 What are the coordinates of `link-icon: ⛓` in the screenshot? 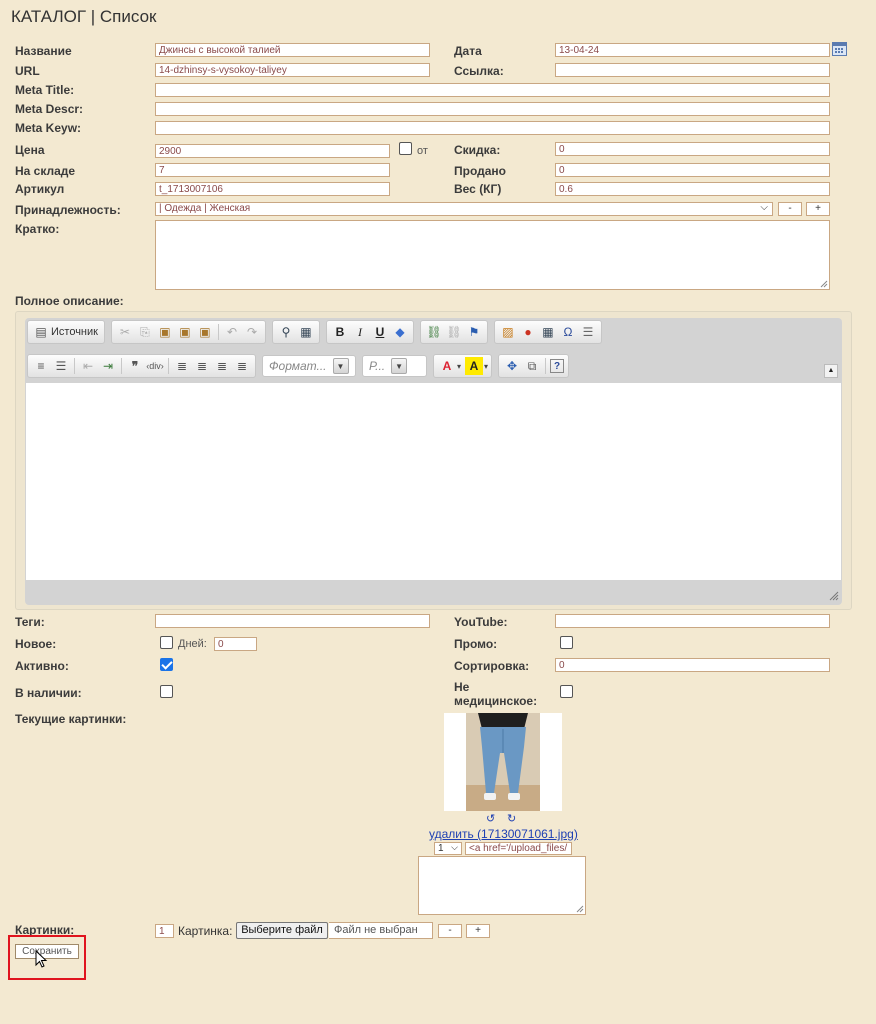 It's located at (434, 332).